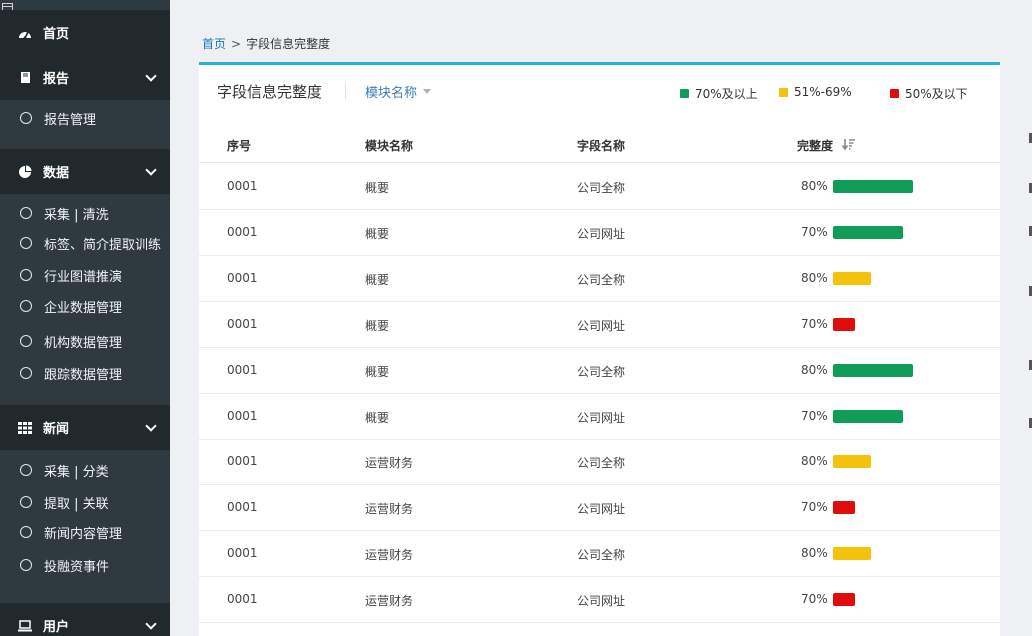 This screenshot has width=1032, height=636. What do you see at coordinates (25, 626) in the screenshot?
I see `laptop-icon` at bounding box center [25, 626].